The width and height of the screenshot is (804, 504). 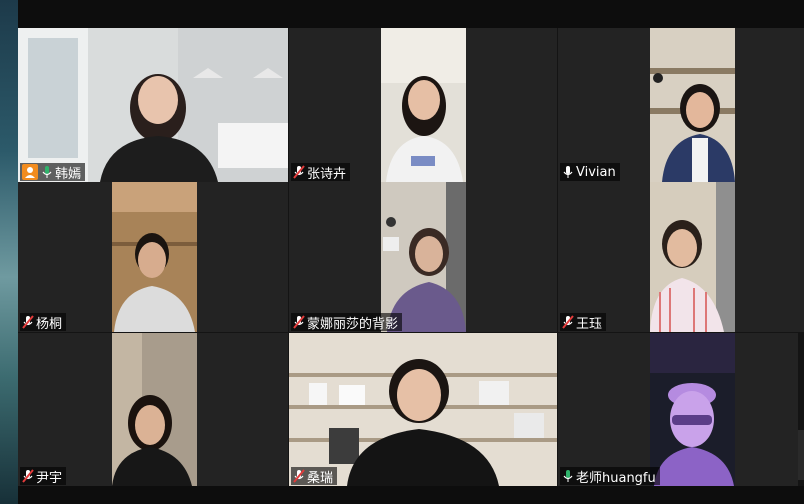 I want to click on participant-name: 尹宇, so click(x=49, y=478).